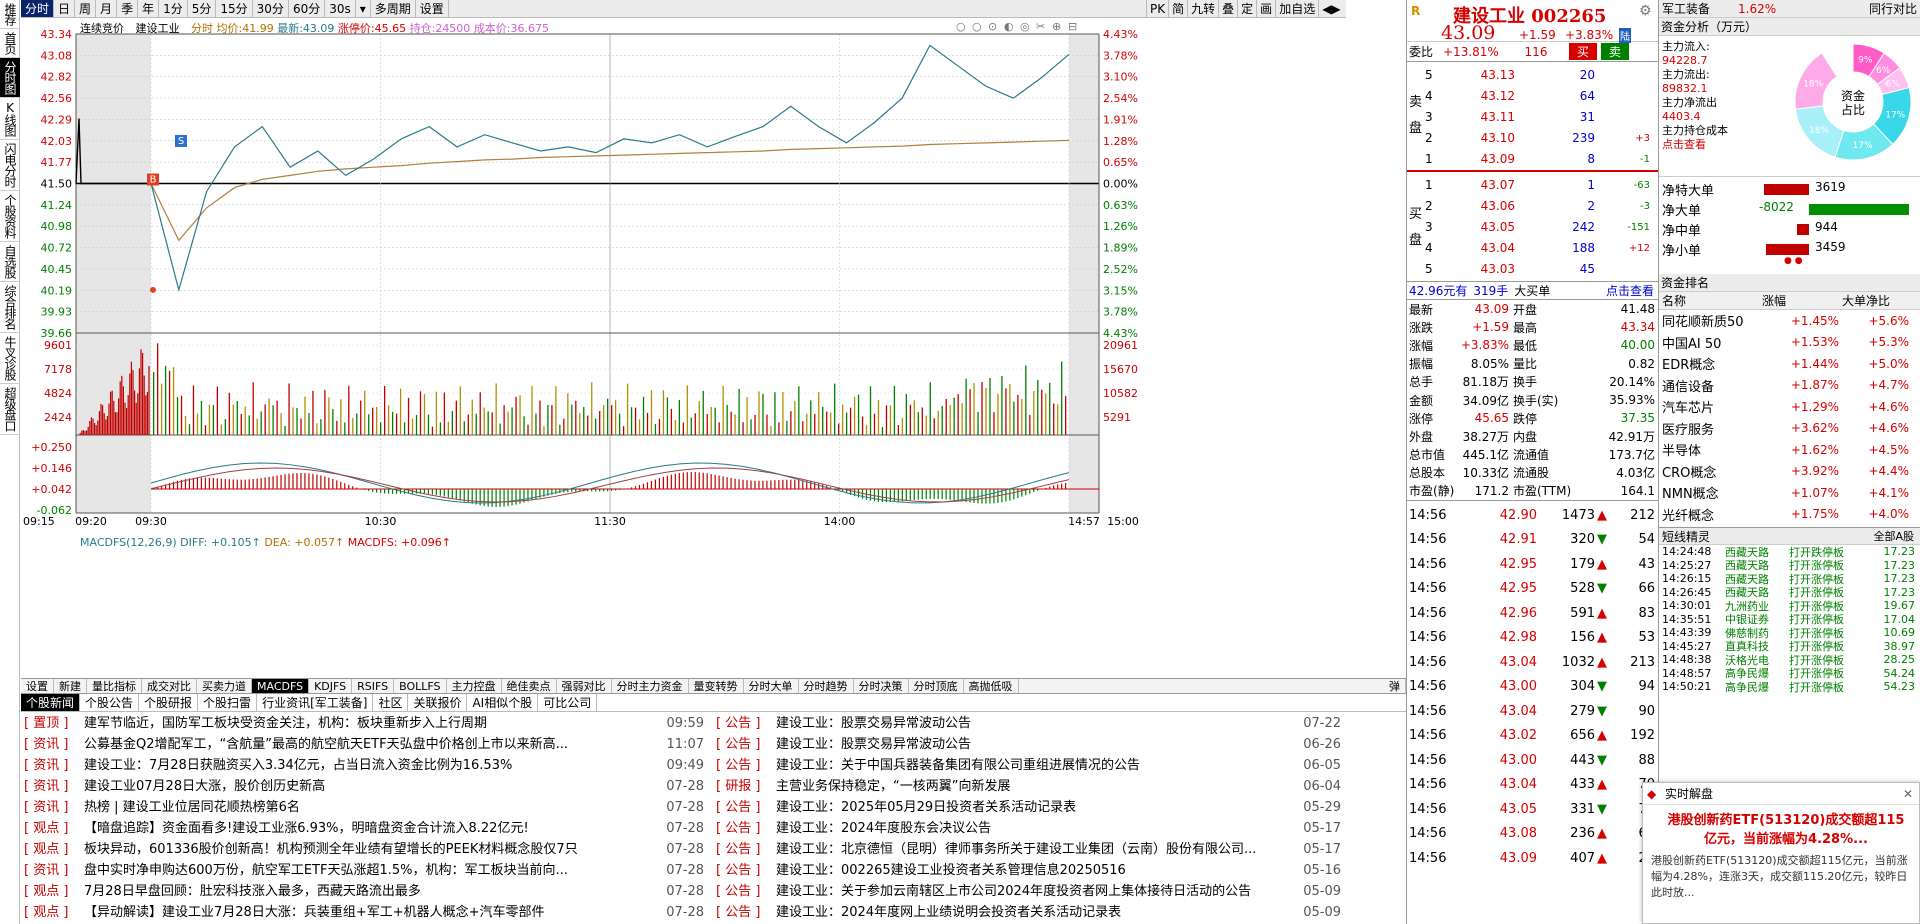 The image size is (1920, 924). Describe the element at coordinates (169, 702) in the screenshot. I see `news-tab: 个股研报` at that location.